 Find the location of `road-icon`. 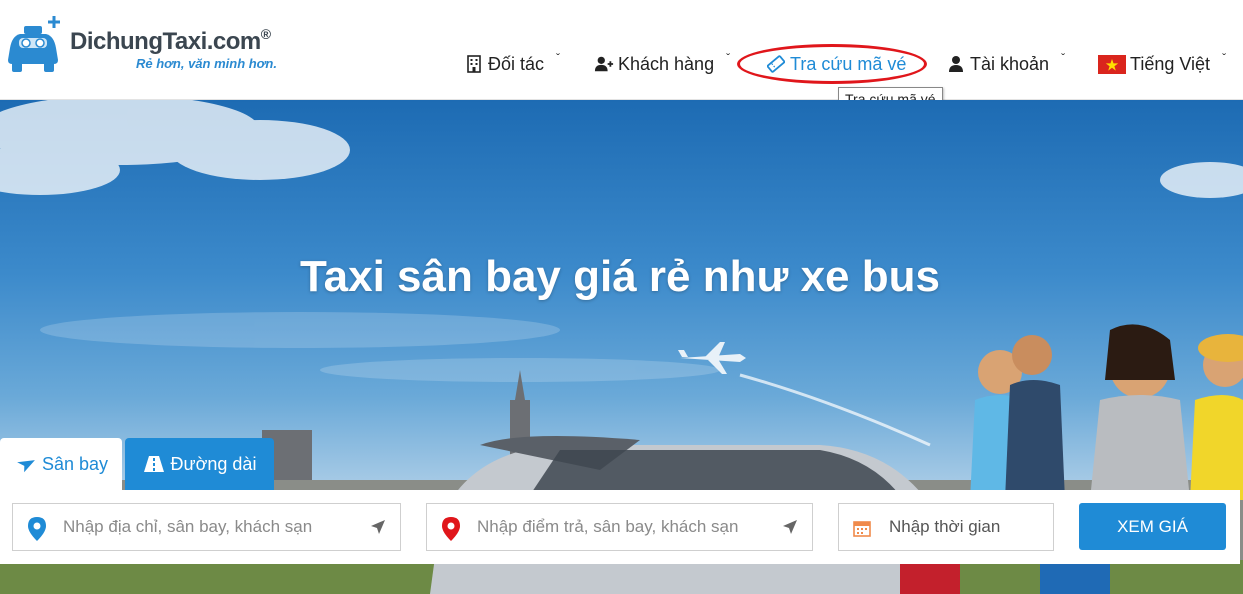

road-icon is located at coordinates (154, 464).